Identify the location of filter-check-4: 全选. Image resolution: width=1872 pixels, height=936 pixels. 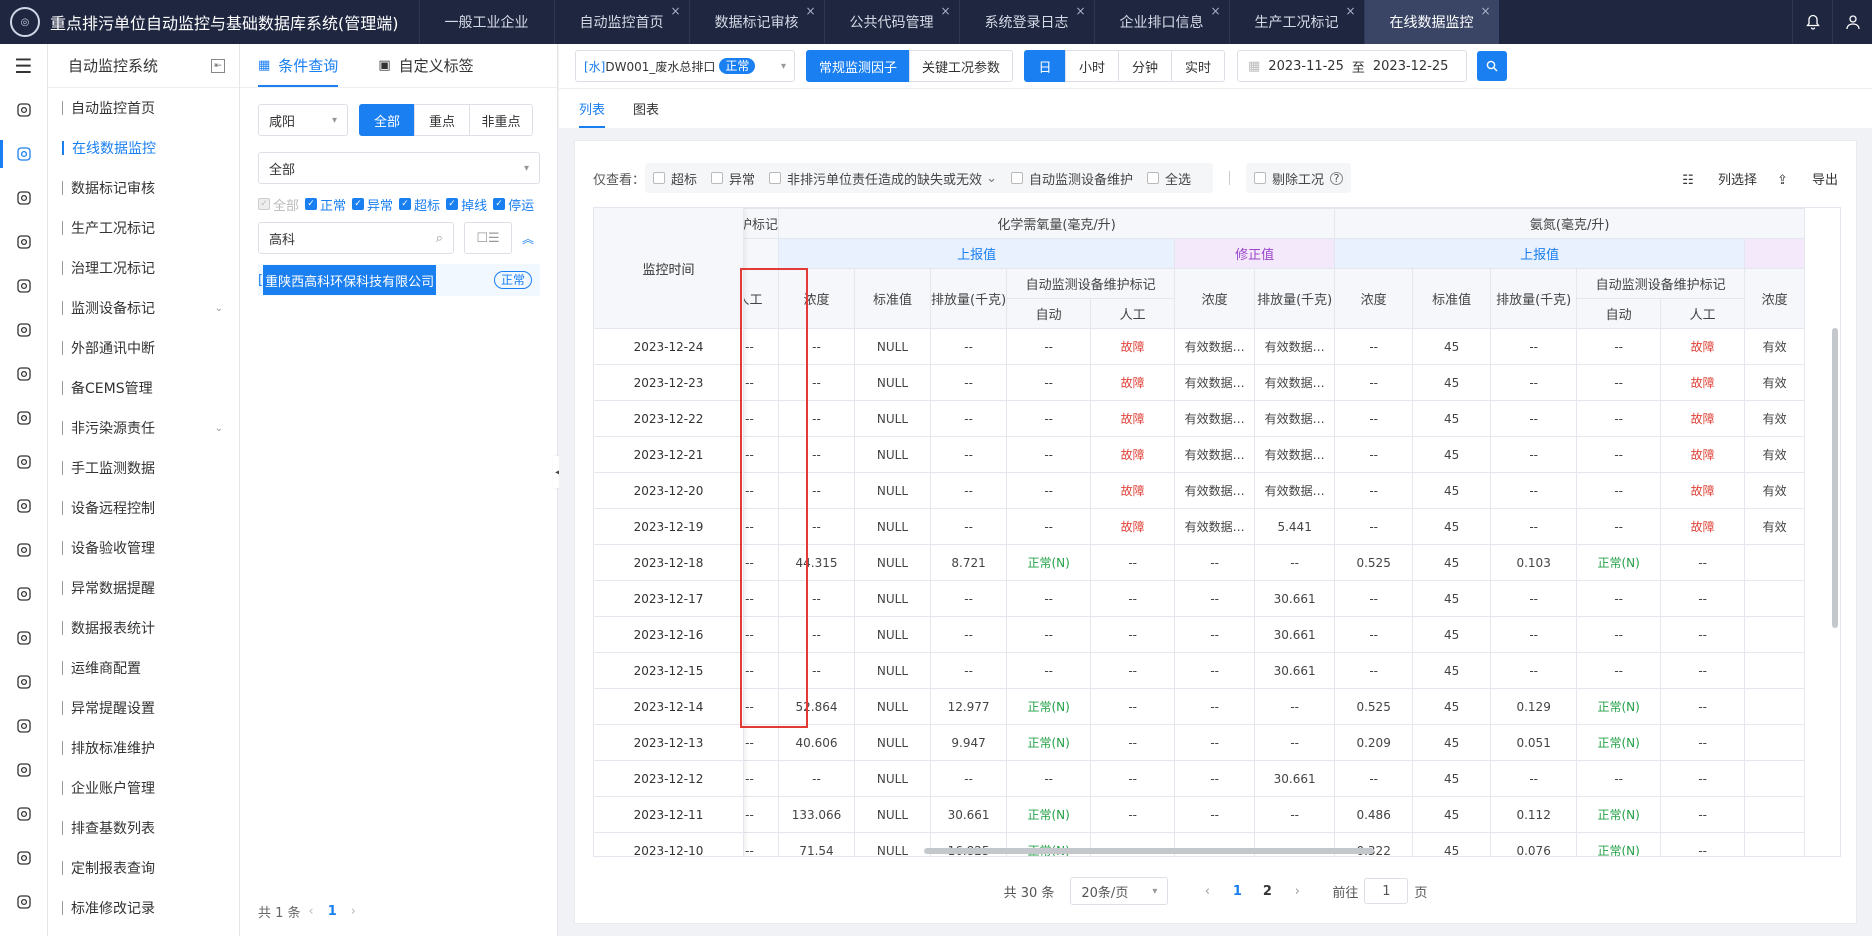
(1168, 178).